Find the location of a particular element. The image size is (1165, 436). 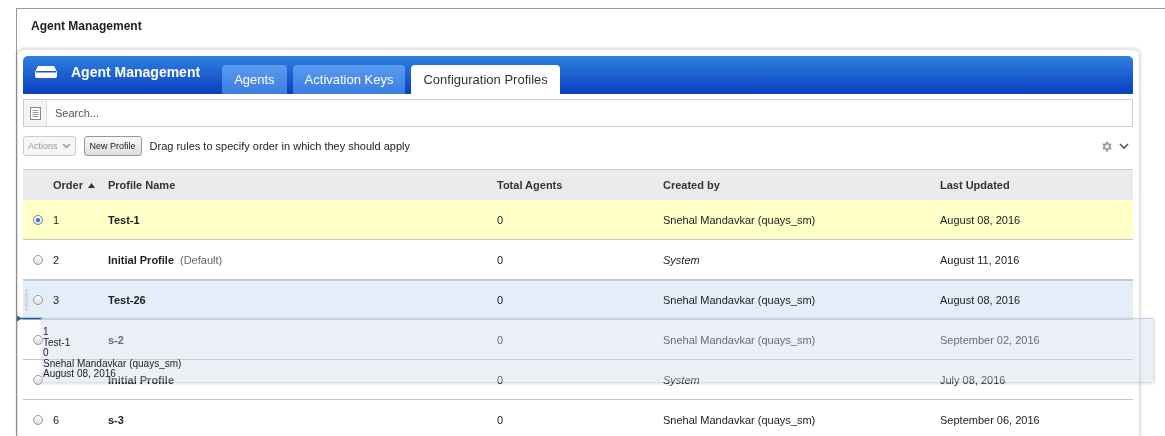

updated-date: July 08, 2016 is located at coordinates (973, 379).